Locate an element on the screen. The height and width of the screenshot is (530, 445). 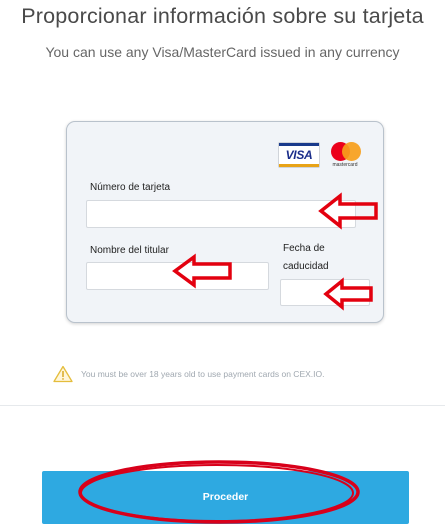
annotation-arrow-holder-name is located at coordinates (202, 271).